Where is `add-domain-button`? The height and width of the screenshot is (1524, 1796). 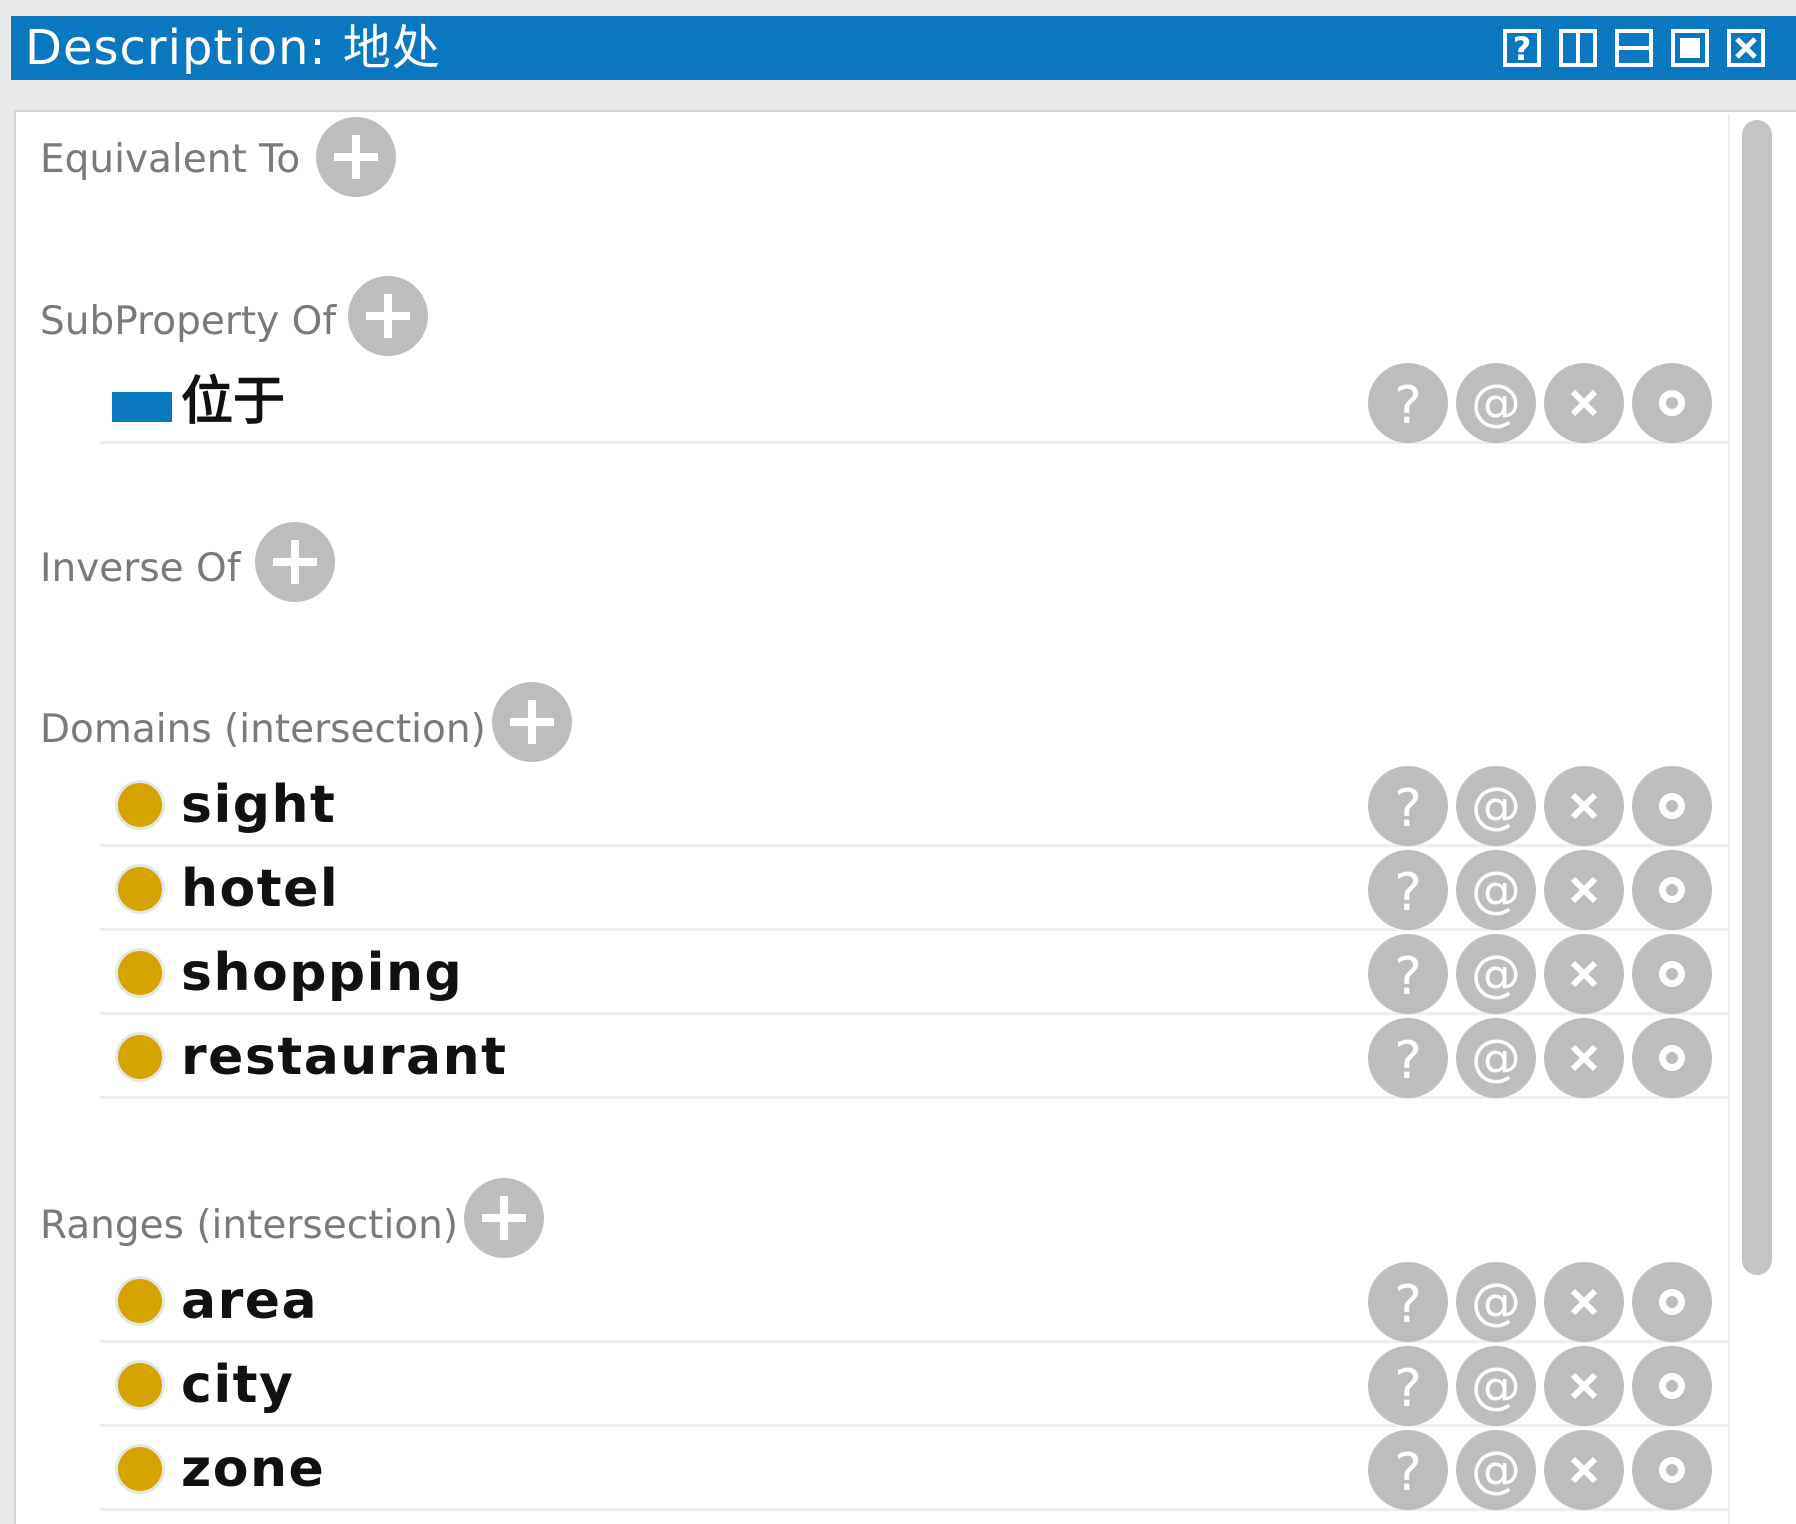
add-domain-button is located at coordinates (532, 722).